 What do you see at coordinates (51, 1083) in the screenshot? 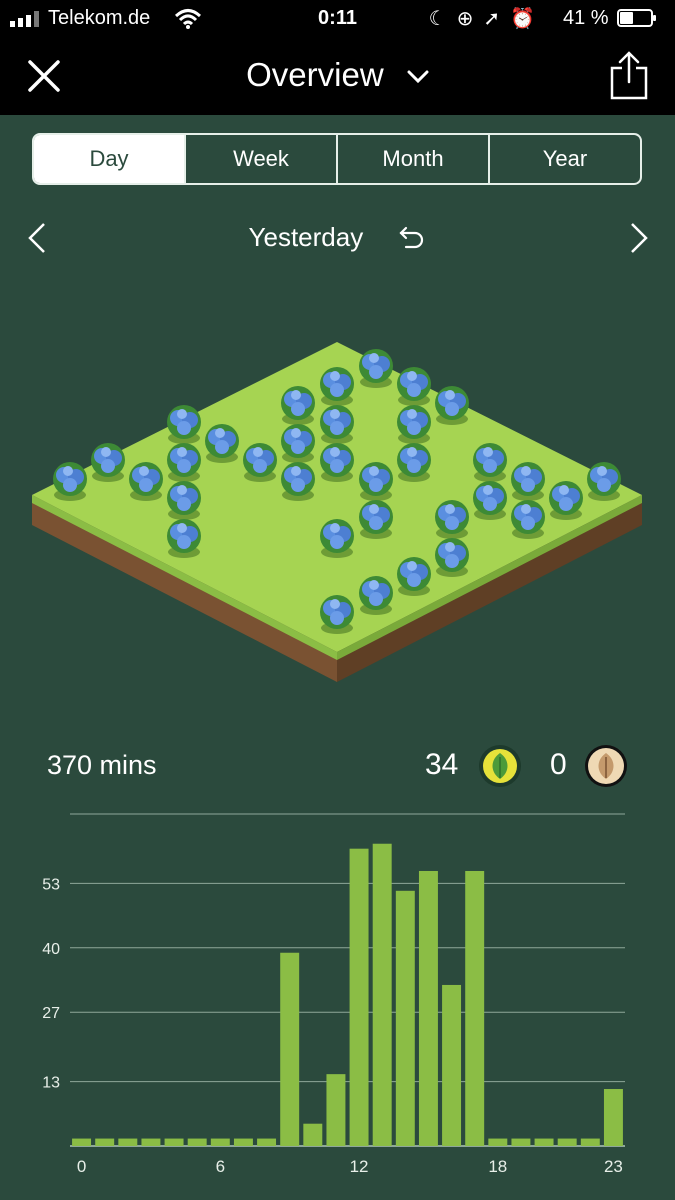
I see `y-tick-label: 13` at bounding box center [51, 1083].